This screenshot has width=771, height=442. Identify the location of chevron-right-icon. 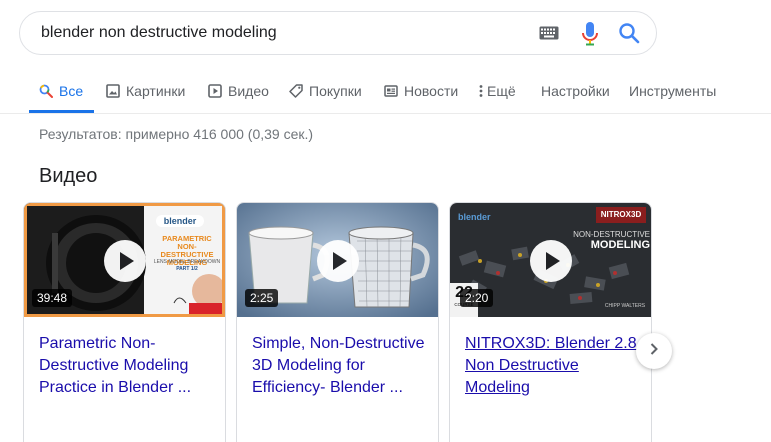
(654, 351).